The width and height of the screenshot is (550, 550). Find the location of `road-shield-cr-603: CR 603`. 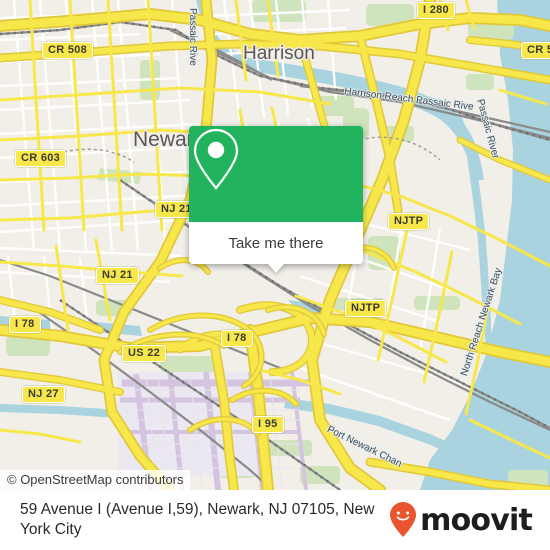

road-shield-cr-603: CR 603 is located at coordinates (41, 158).